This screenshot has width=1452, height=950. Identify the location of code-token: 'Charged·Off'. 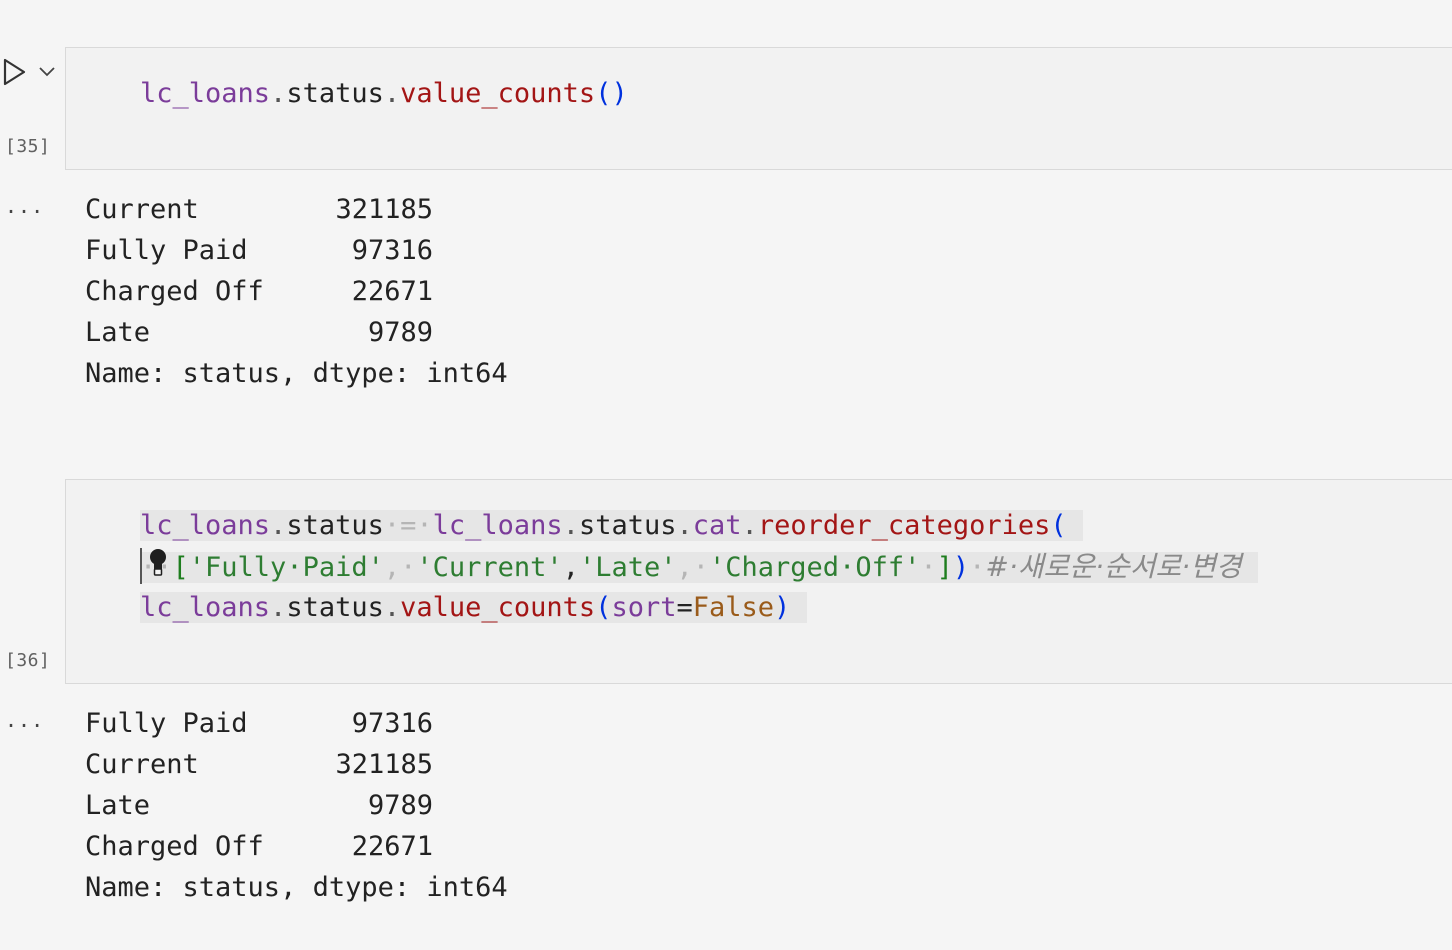
(815, 567).